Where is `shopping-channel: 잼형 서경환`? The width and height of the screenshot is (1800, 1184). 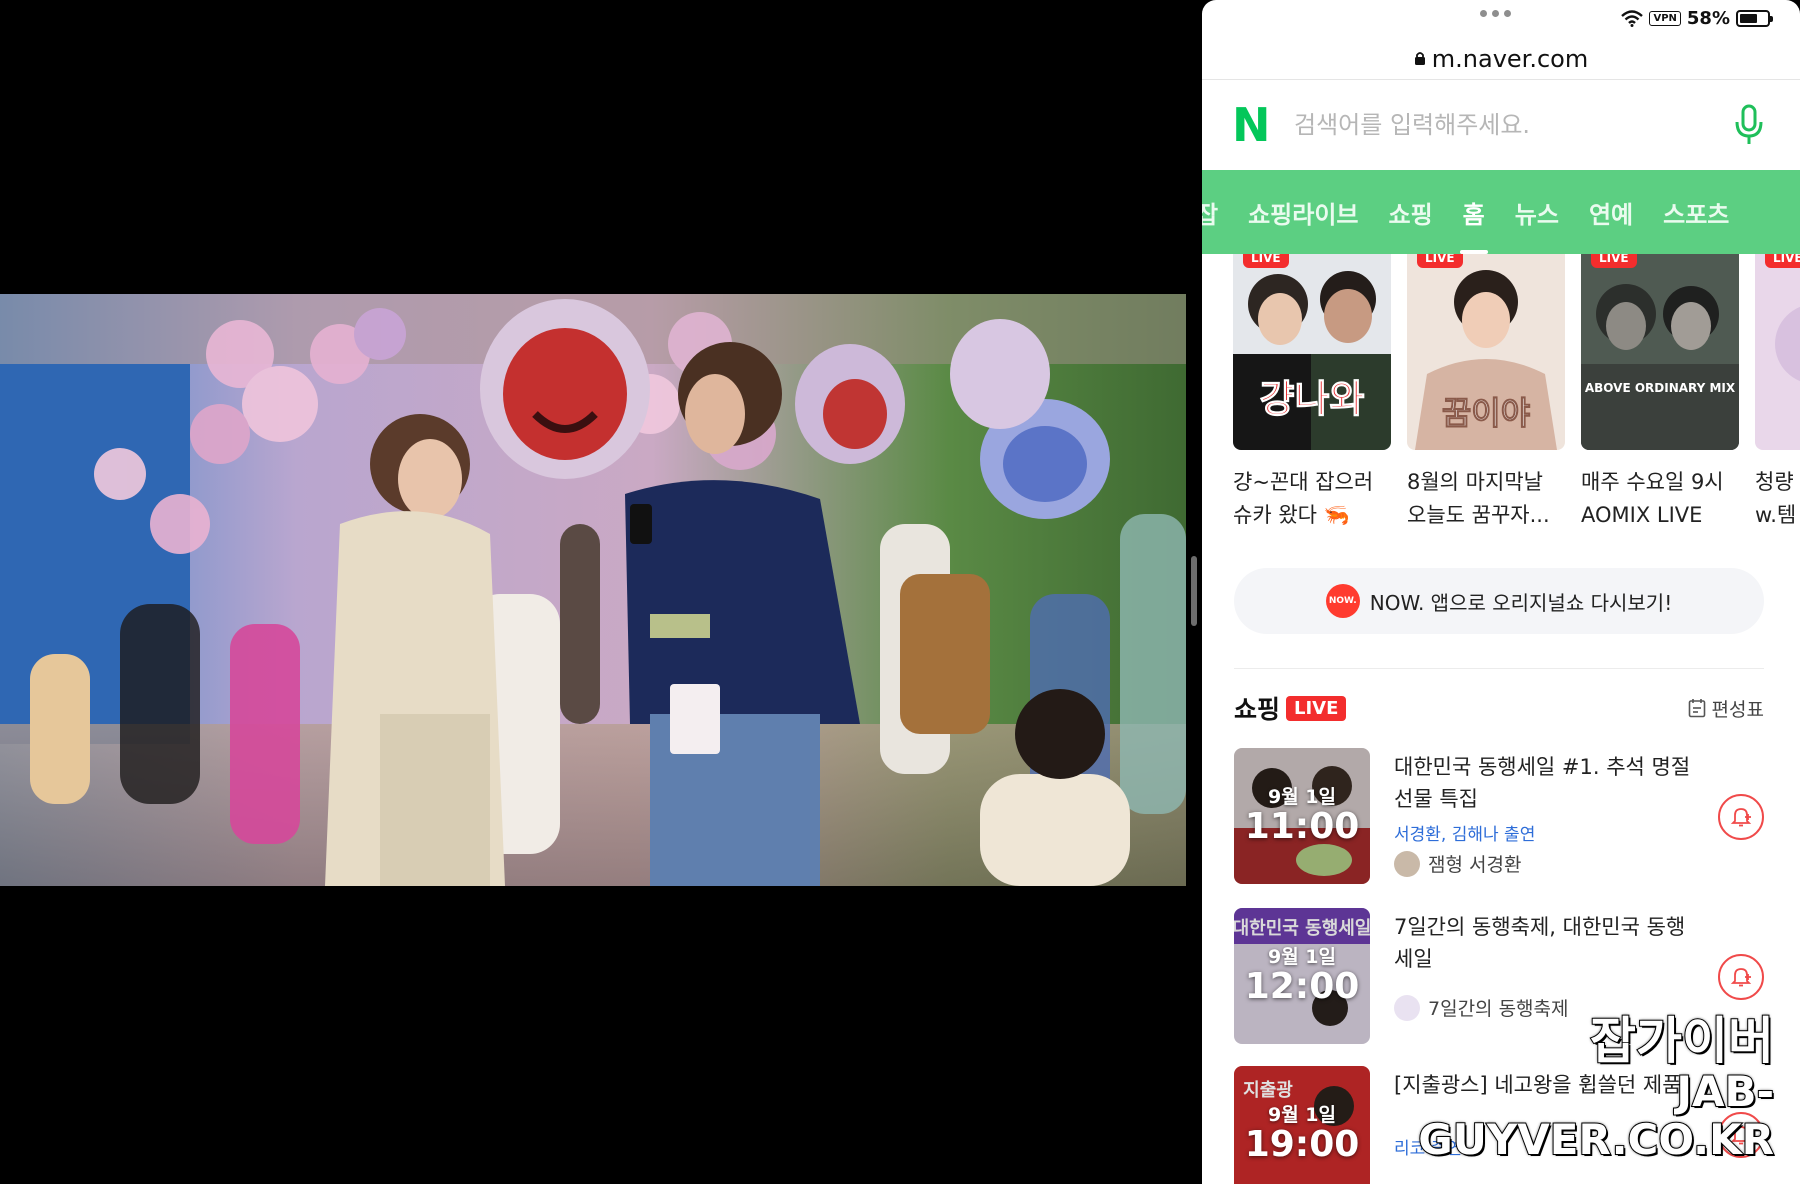 shopping-channel: 잼형 서경환 is located at coordinates (1457, 863).